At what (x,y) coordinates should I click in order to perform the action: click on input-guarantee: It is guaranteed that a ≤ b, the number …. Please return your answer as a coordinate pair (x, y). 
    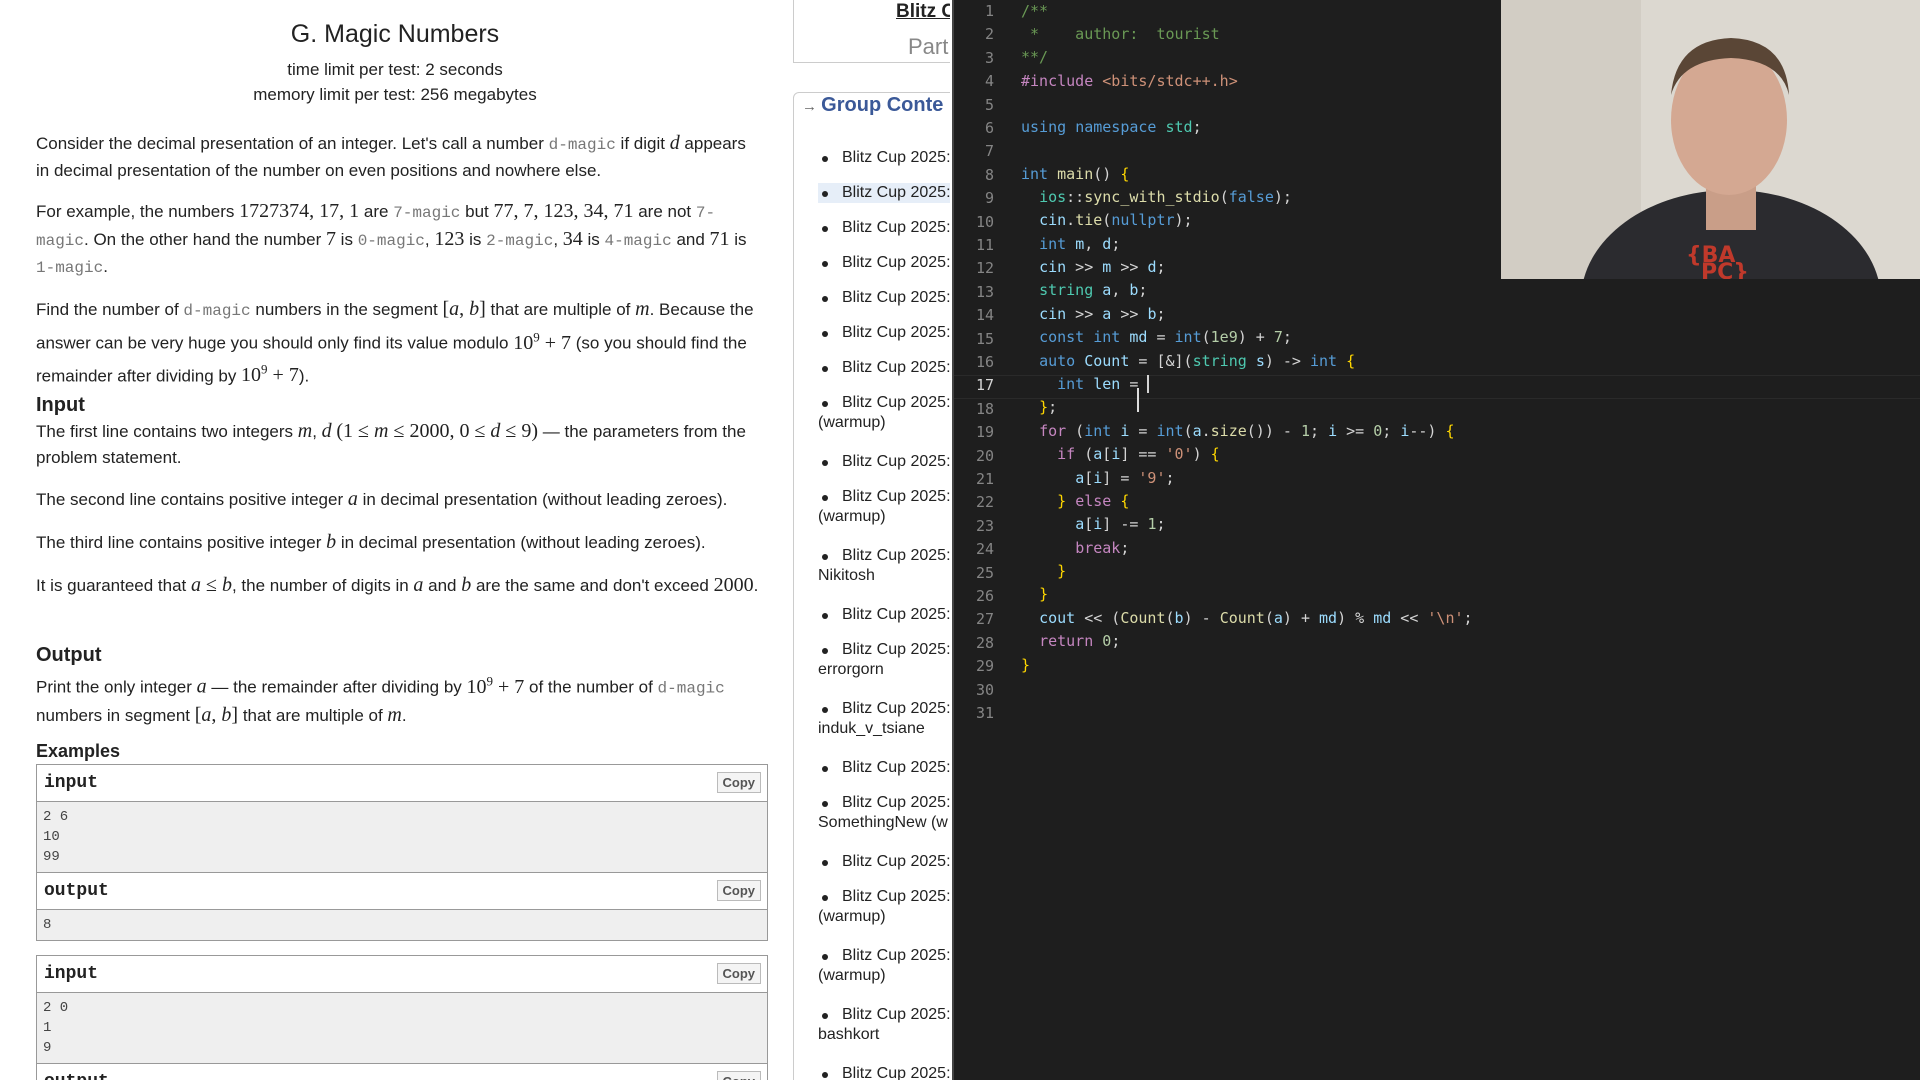
    Looking at the image, I should click on (397, 585).